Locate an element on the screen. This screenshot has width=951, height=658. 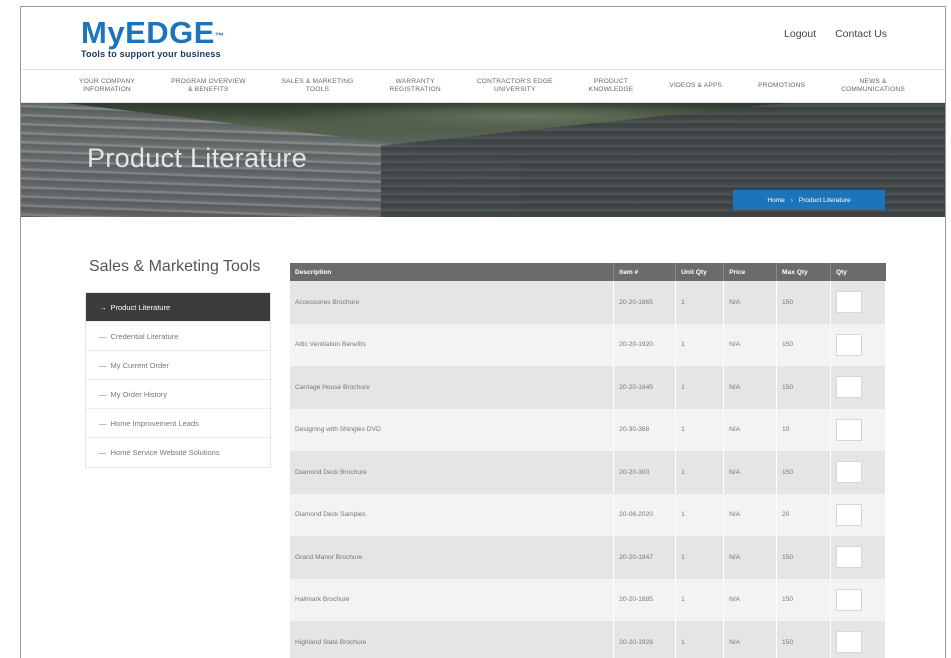
logo-trademark: ™ is located at coordinates (219, 36).